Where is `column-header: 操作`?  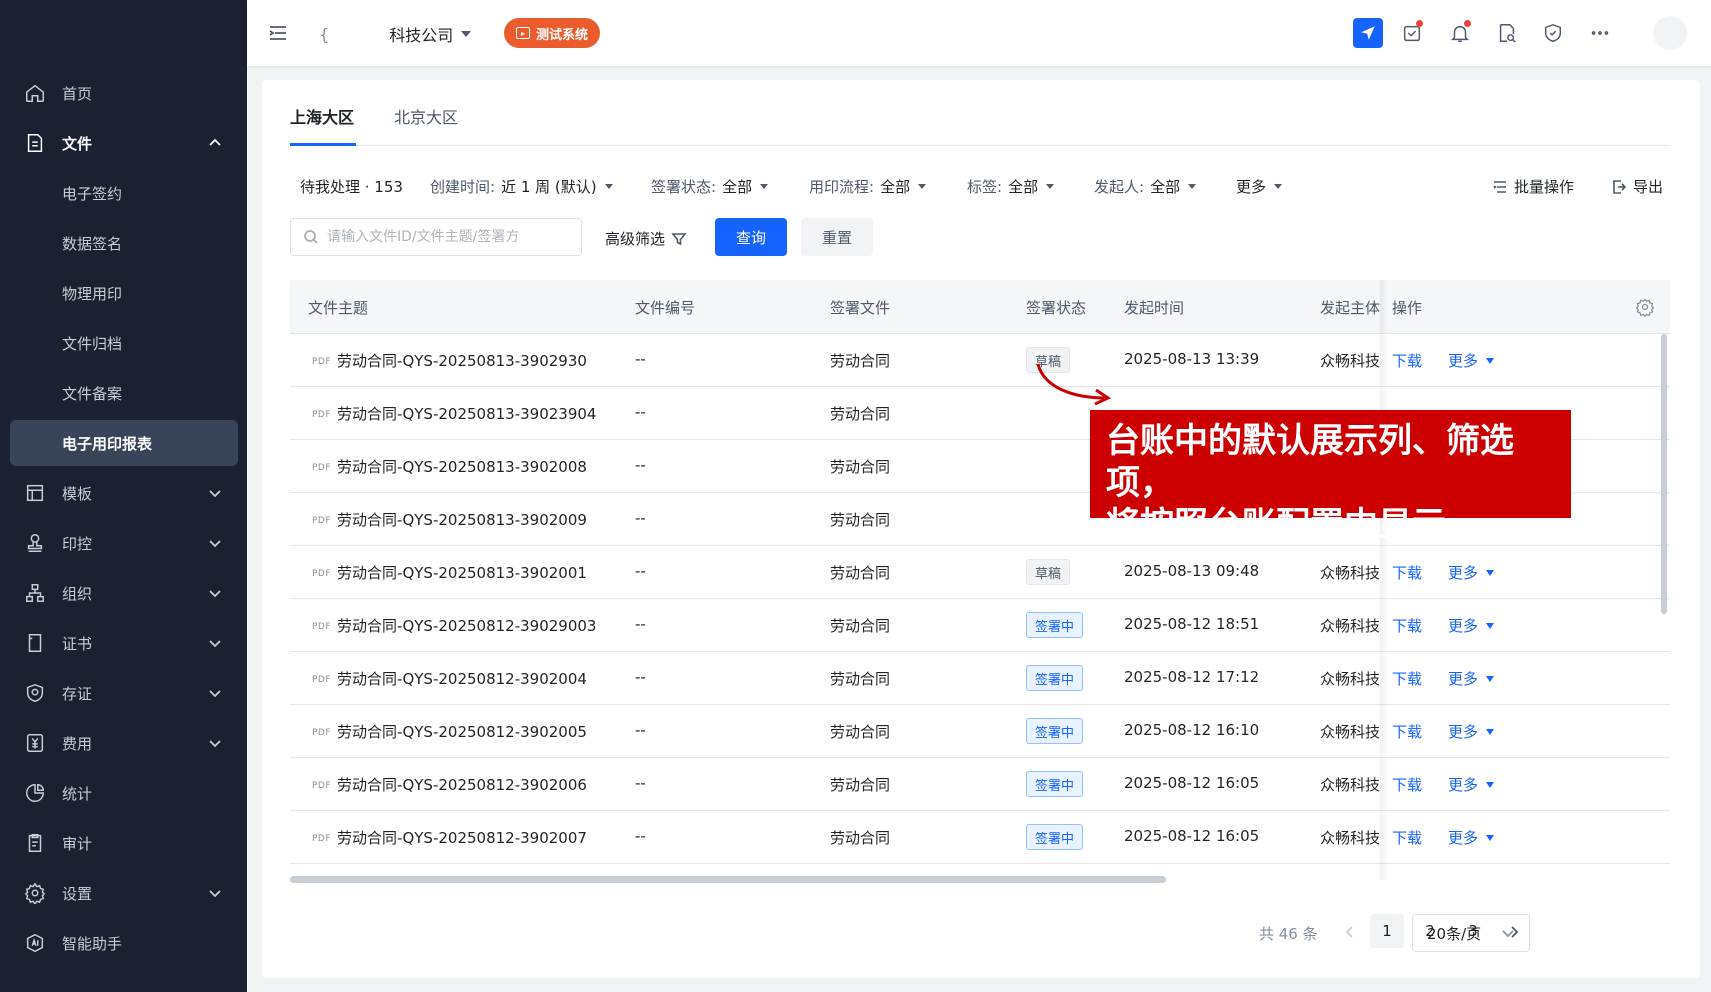 column-header: 操作 is located at coordinates (1407, 308).